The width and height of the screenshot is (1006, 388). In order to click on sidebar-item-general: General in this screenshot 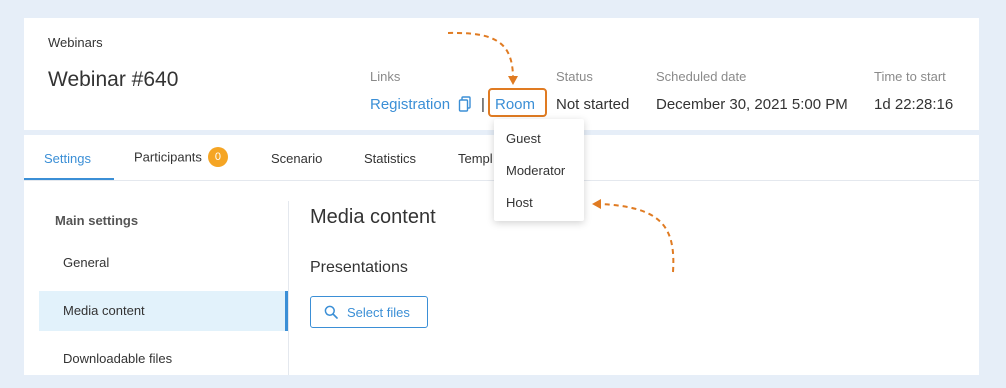, I will do `click(163, 263)`.